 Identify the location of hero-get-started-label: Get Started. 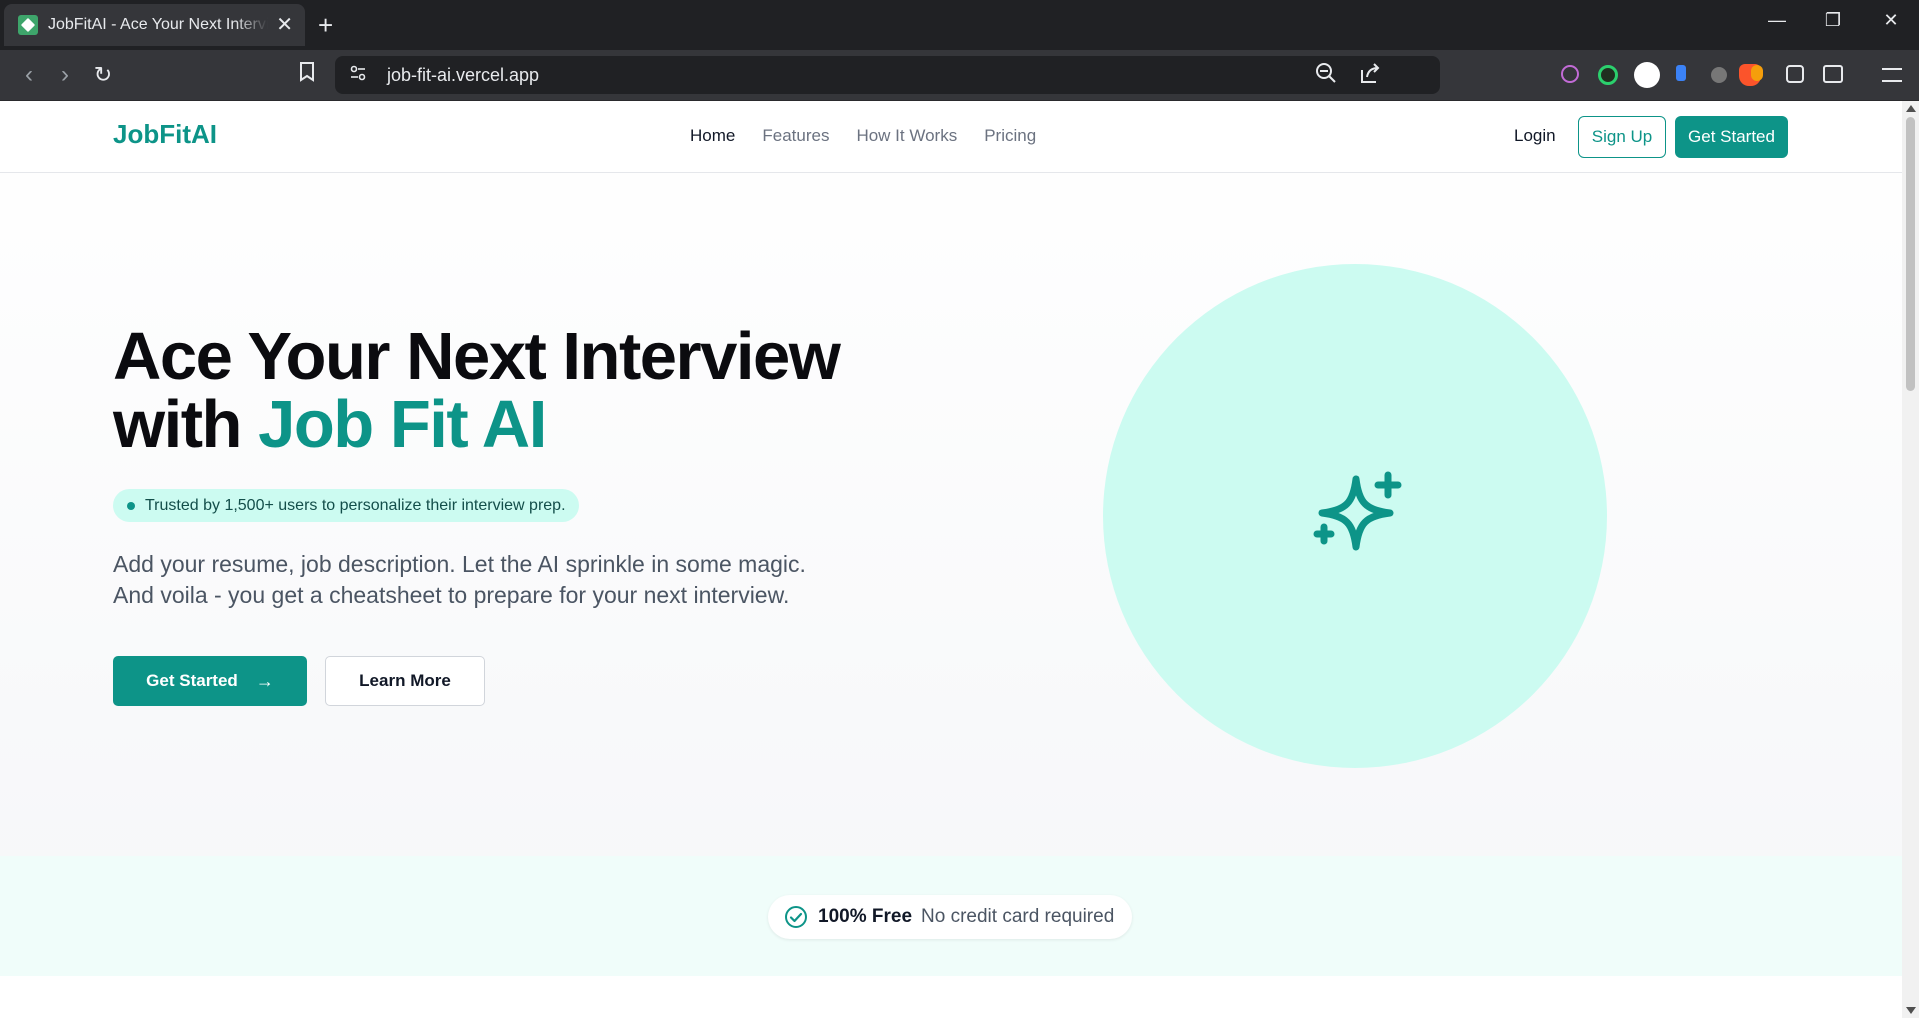
(192, 680).